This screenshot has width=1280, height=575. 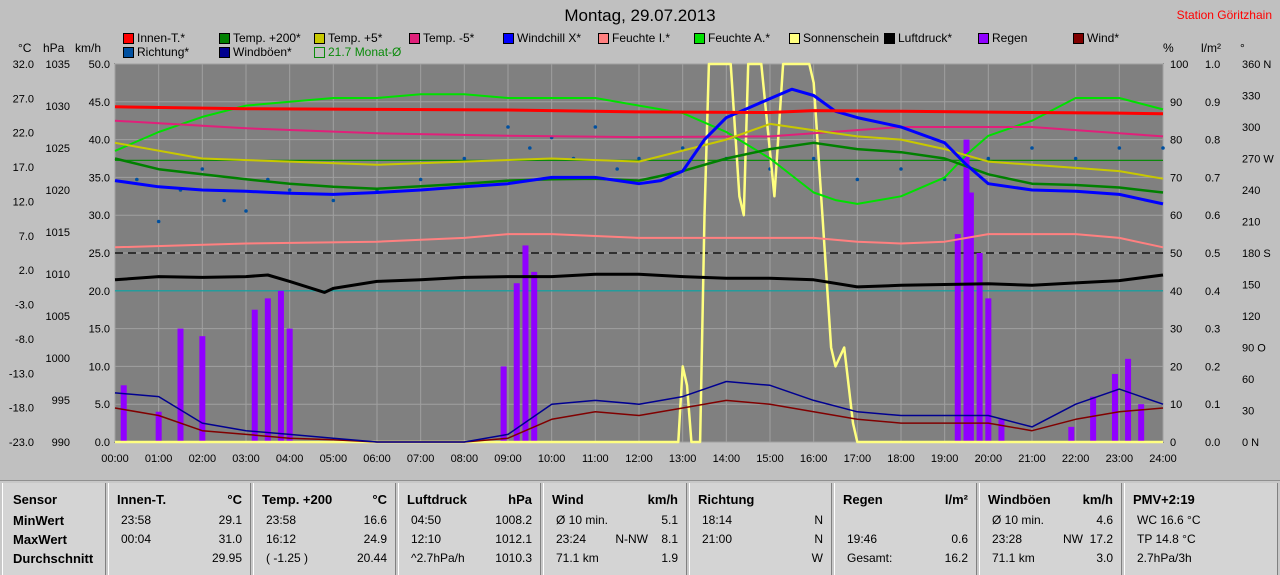 I want to click on row-label-avg: Durchschnitt, so click(x=53, y=558).